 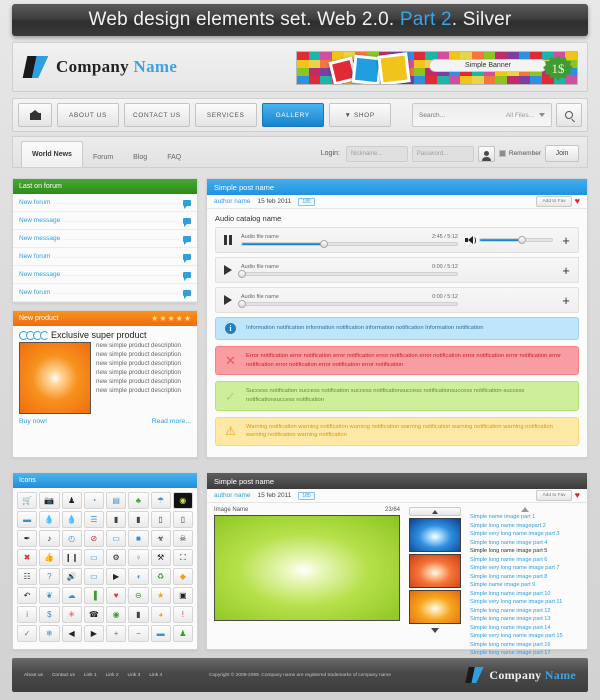 I want to click on product-image, so click(x=55, y=378).